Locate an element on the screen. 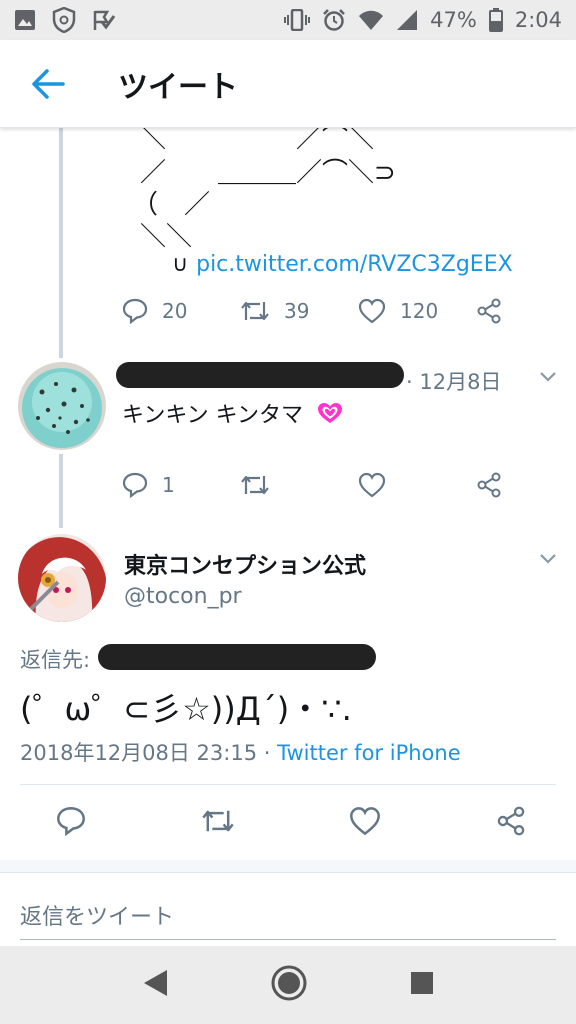 This screenshot has height=1024, width=576. display-name: 東京コンセプション公式 is located at coordinates (245, 564).